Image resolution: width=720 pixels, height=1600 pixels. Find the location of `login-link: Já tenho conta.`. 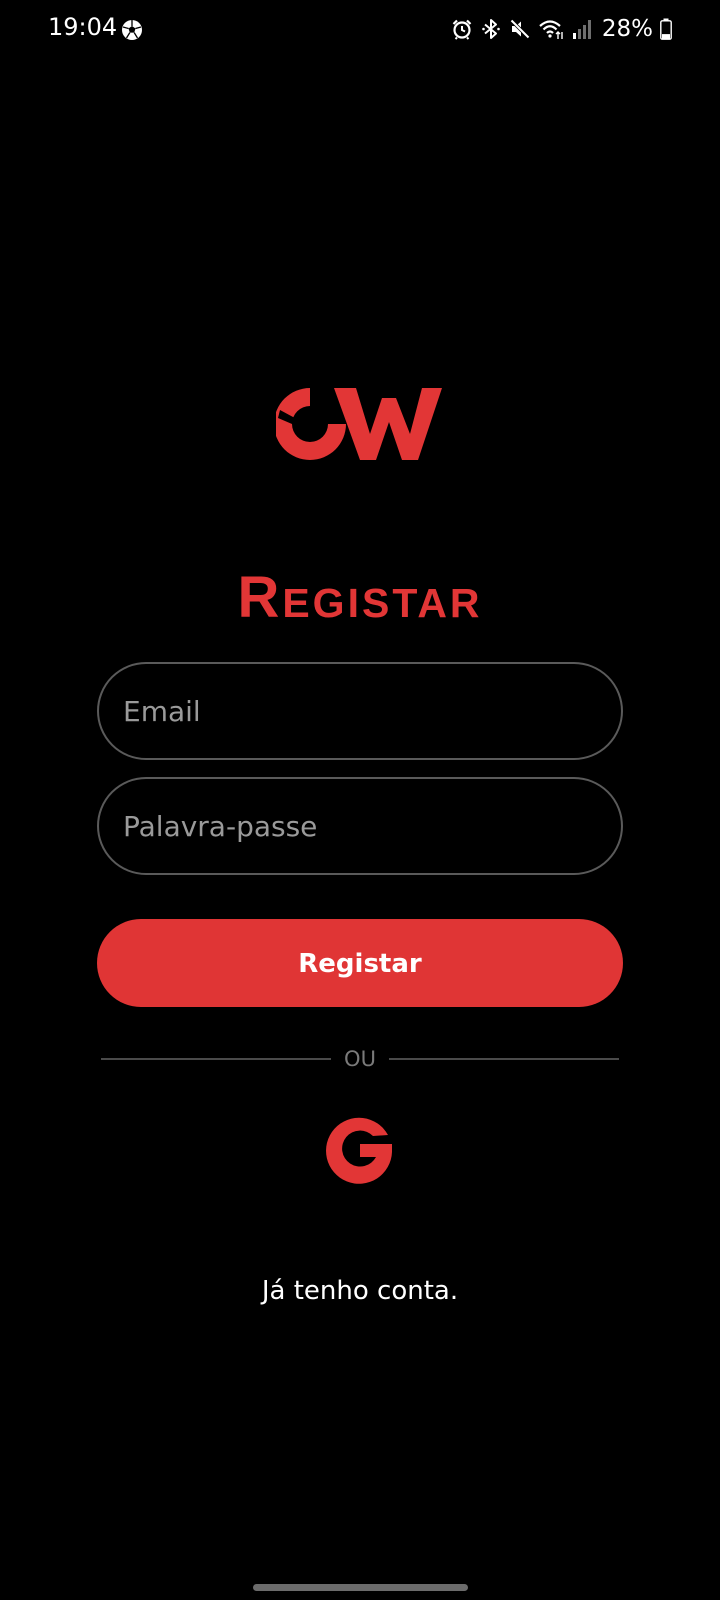

login-link: Já tenho conta. is located at coordinates (360, 1291).